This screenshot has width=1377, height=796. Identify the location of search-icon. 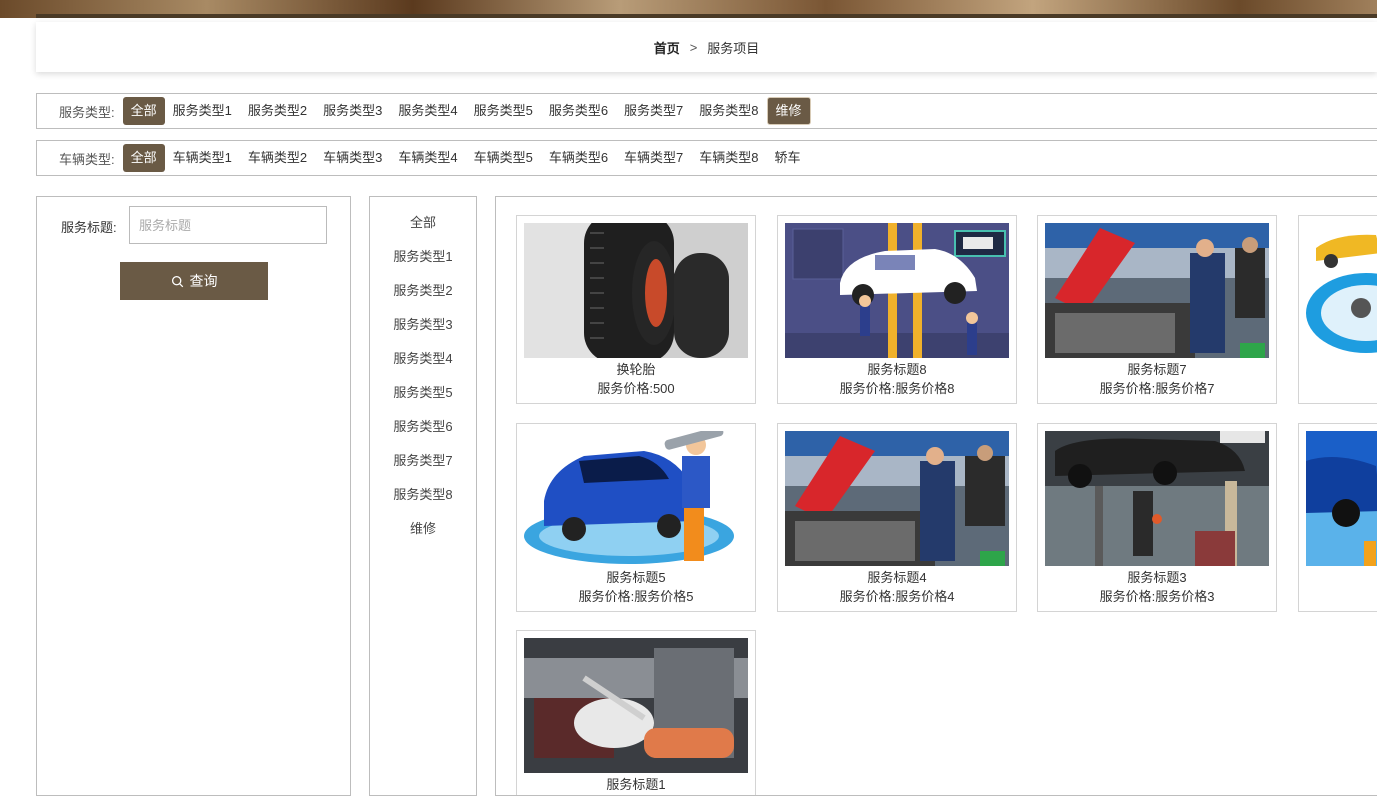
(177, 281).